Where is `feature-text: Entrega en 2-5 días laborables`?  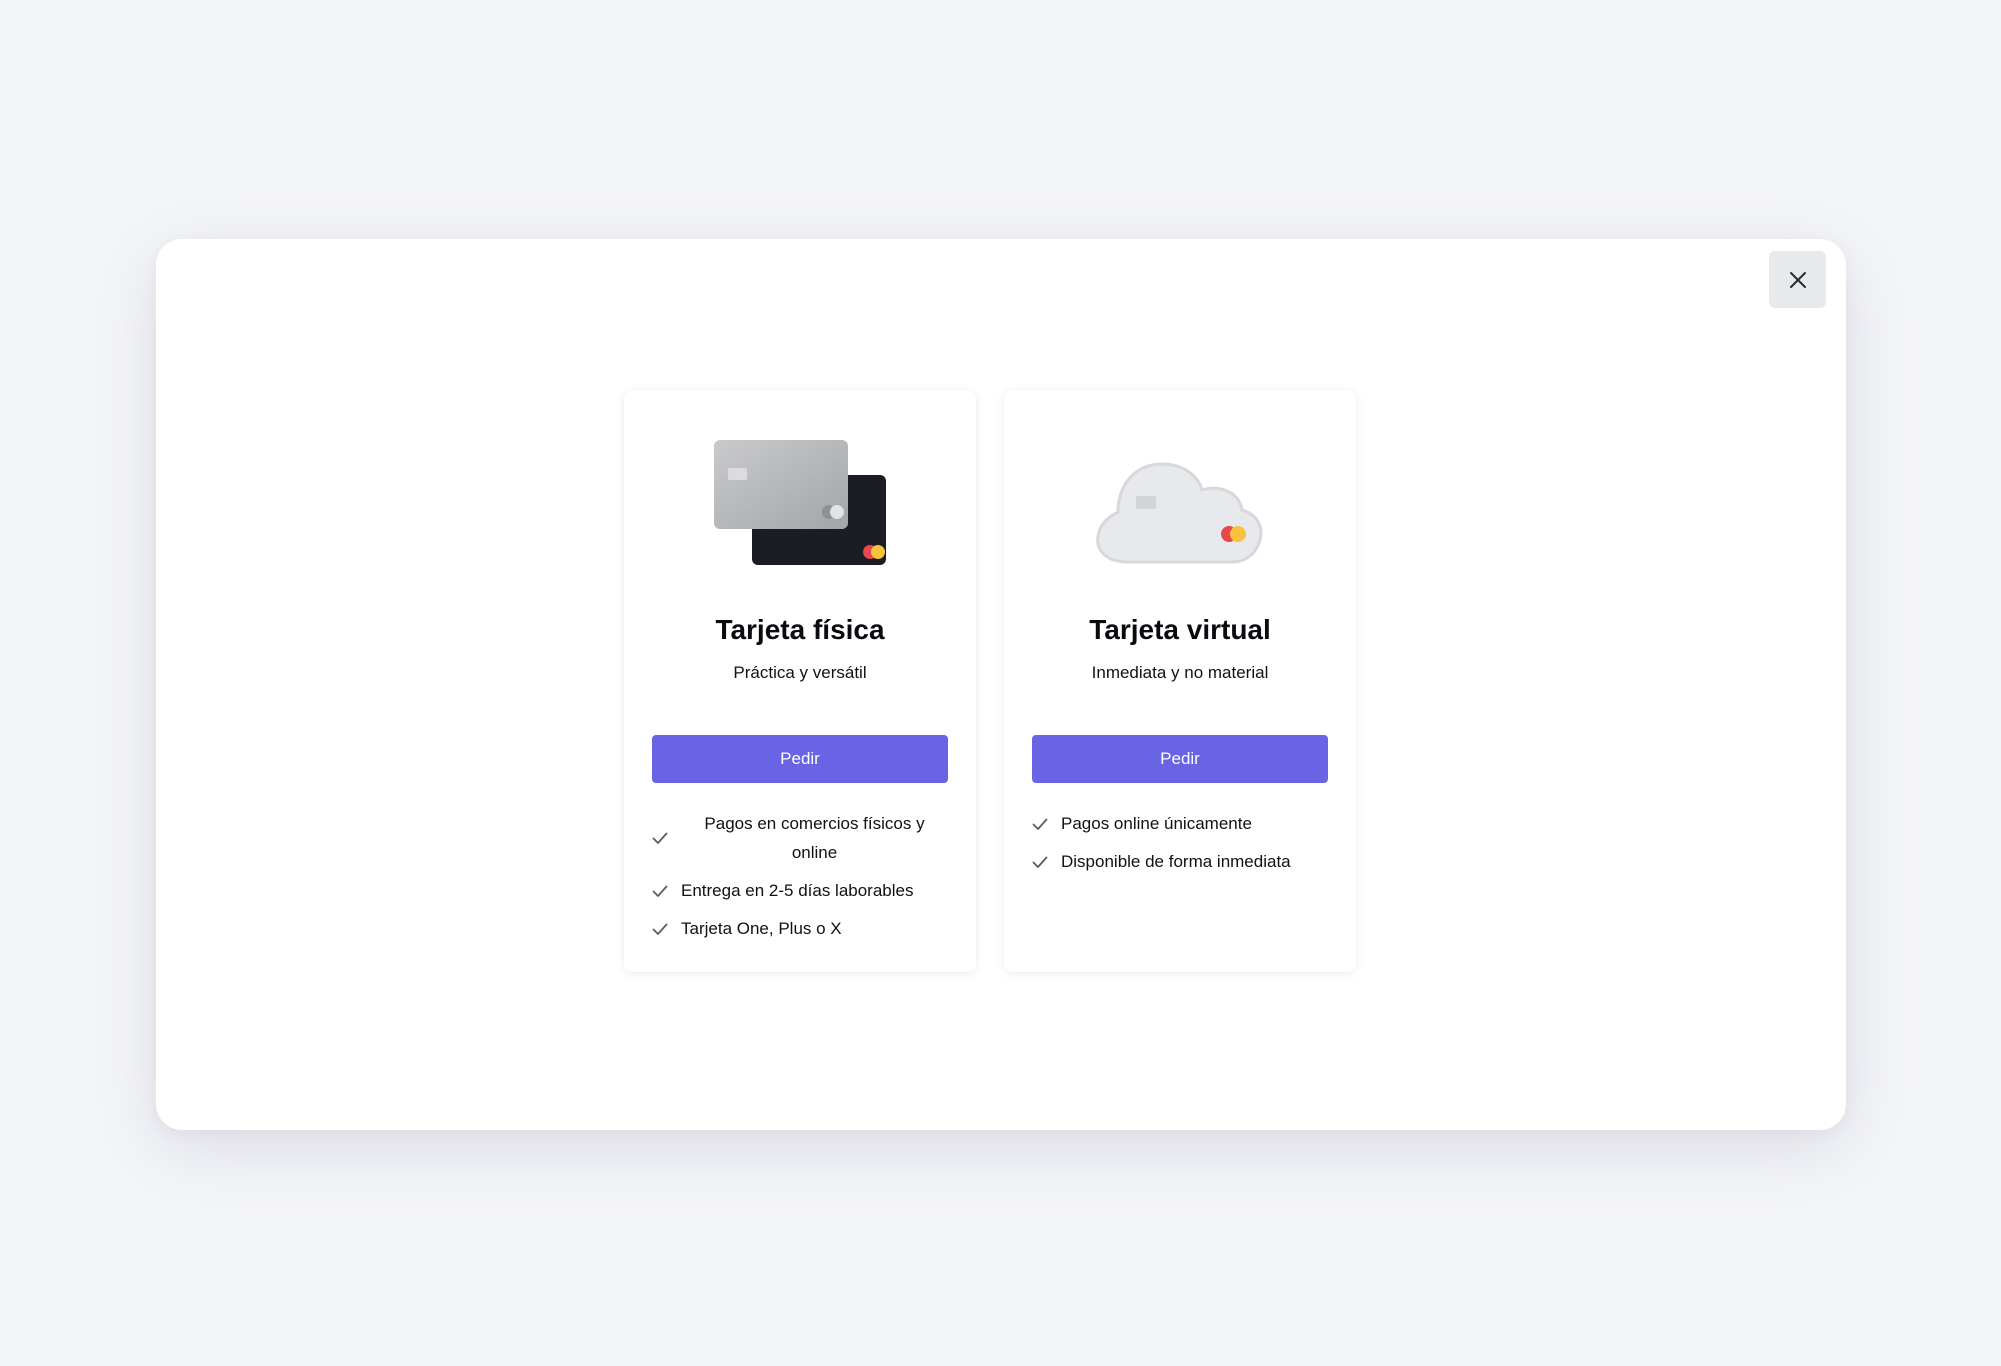 feature-text: Entrega en 2-5 días laborables is located at coordinates (797, 890).